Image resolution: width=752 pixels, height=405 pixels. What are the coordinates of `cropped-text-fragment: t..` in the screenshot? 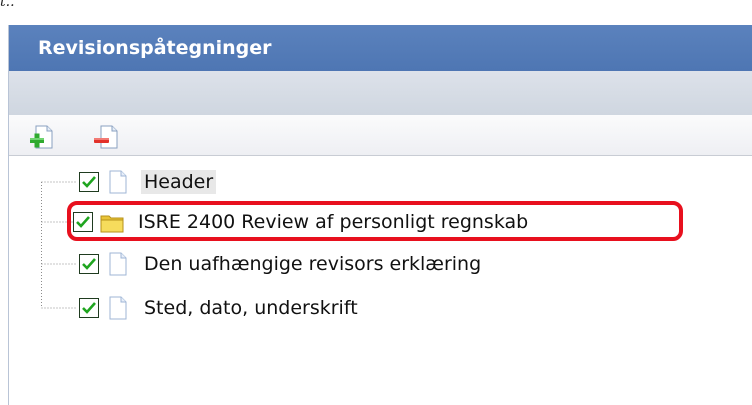 It's located at (7, 5).